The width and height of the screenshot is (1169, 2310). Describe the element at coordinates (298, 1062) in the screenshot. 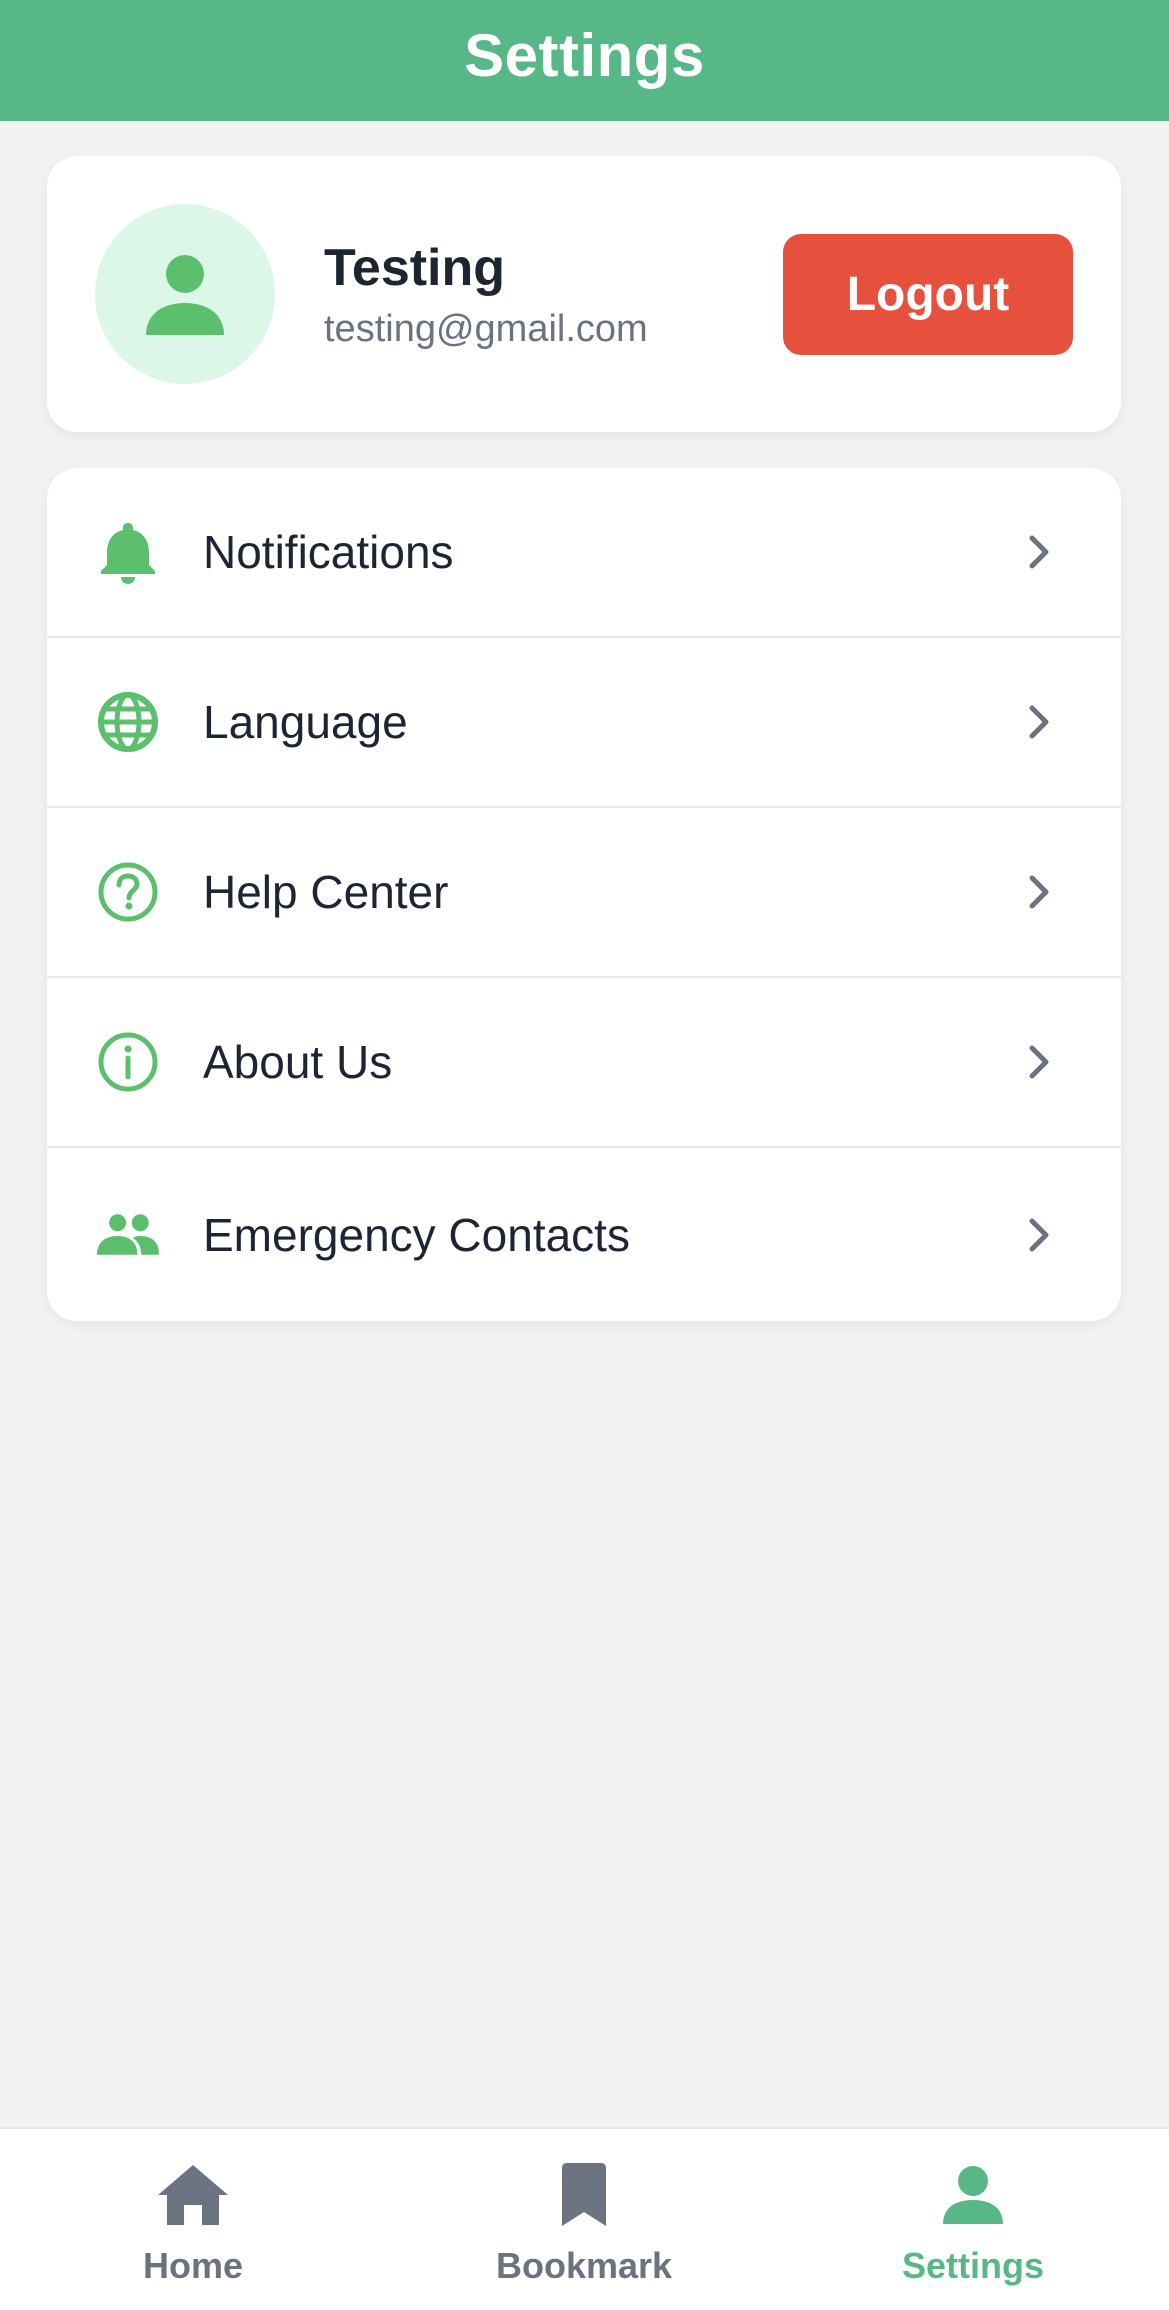

I see `menu-item-label: About Us` at that location.